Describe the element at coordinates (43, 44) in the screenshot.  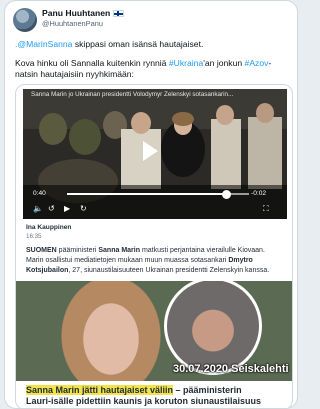
I see `mention-link: .@MarinSanna` at that location.